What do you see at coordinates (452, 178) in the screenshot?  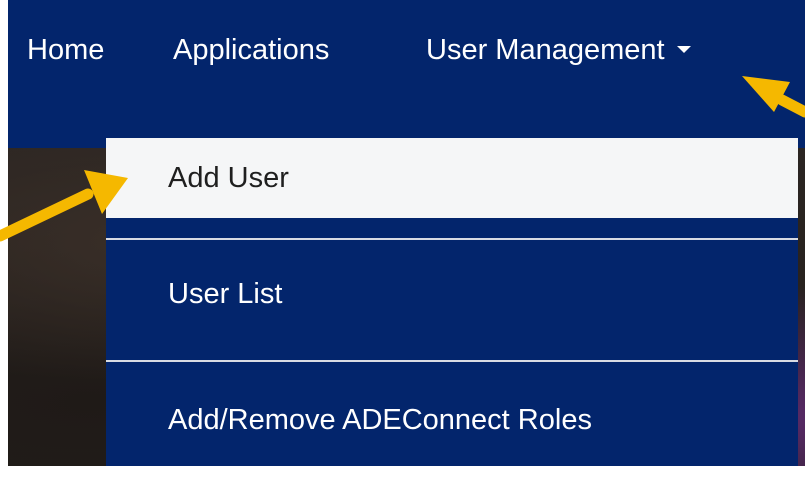 I see `menu-item-add-user: Add User` at bounding box center [452, 178].